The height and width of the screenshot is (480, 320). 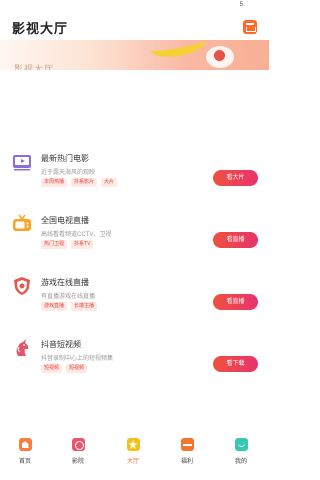 What do you see at coordinates (82, 244) in the screenshot?
I see `tag: 抖系TV` at bounding box center [82, 244].